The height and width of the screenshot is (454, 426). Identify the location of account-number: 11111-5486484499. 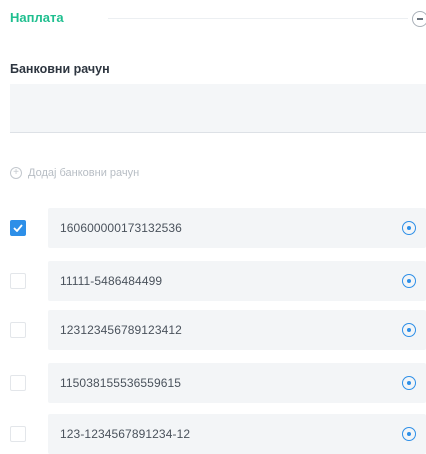
(111, 281).